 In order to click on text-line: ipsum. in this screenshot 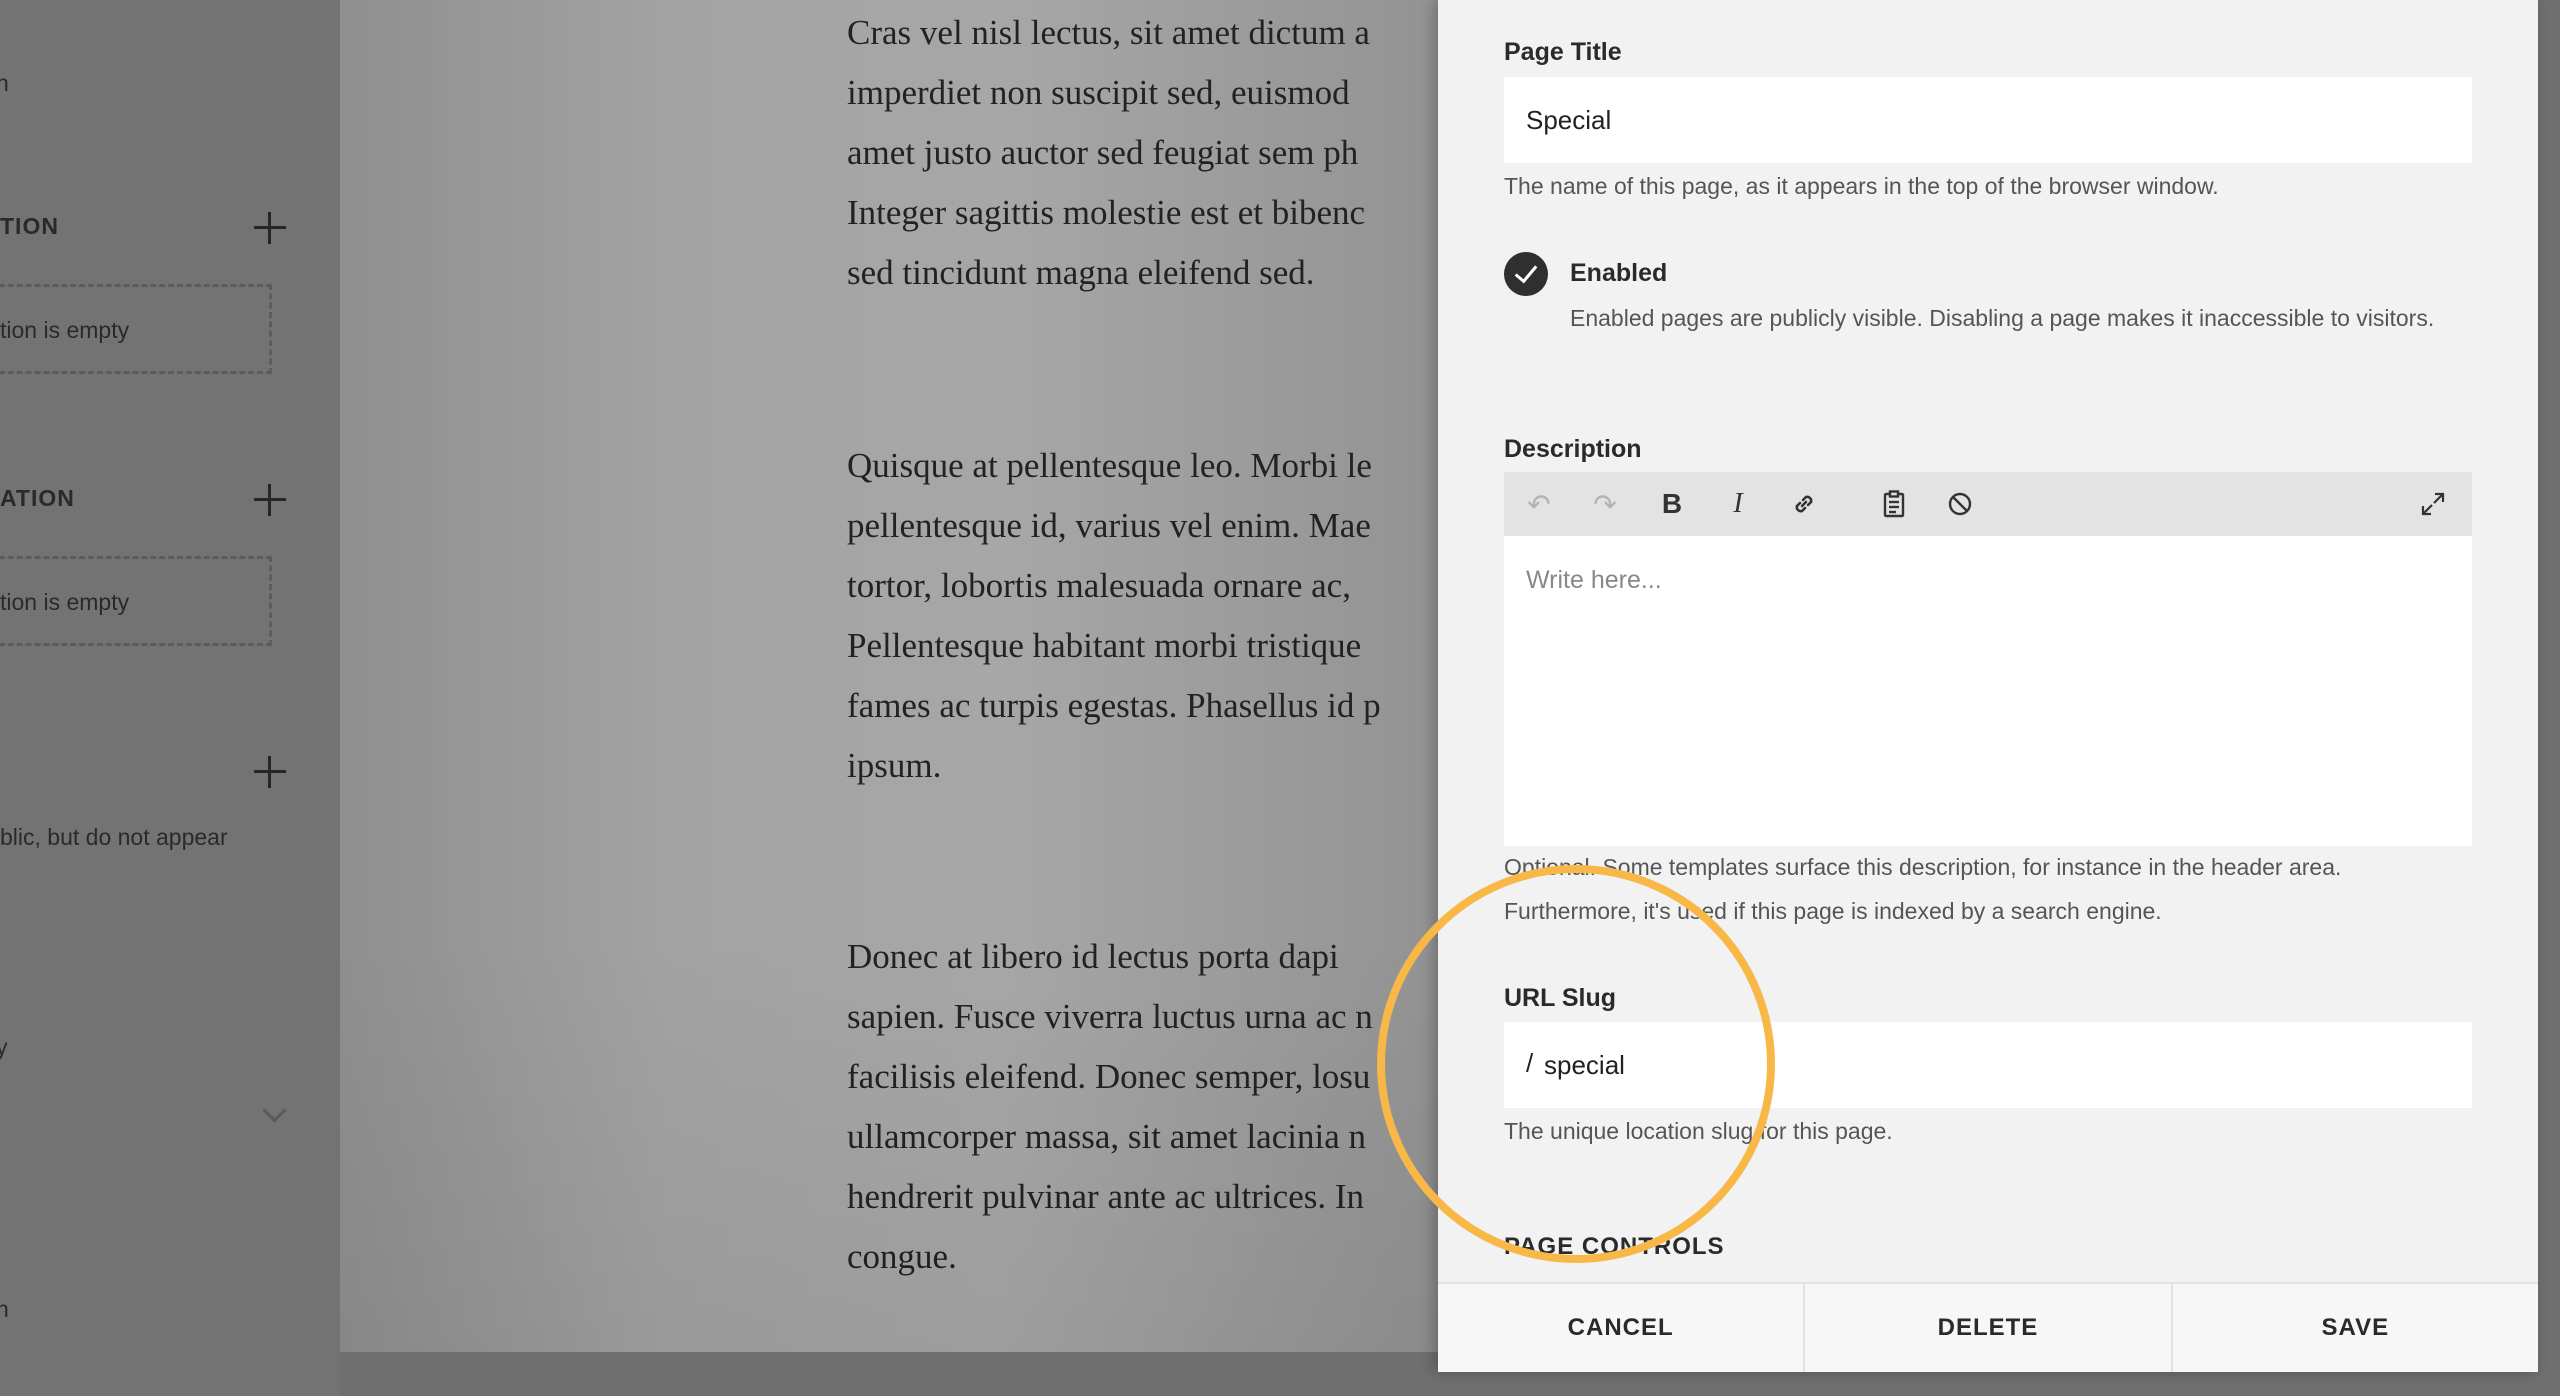, I will do `click(894, 765)`.